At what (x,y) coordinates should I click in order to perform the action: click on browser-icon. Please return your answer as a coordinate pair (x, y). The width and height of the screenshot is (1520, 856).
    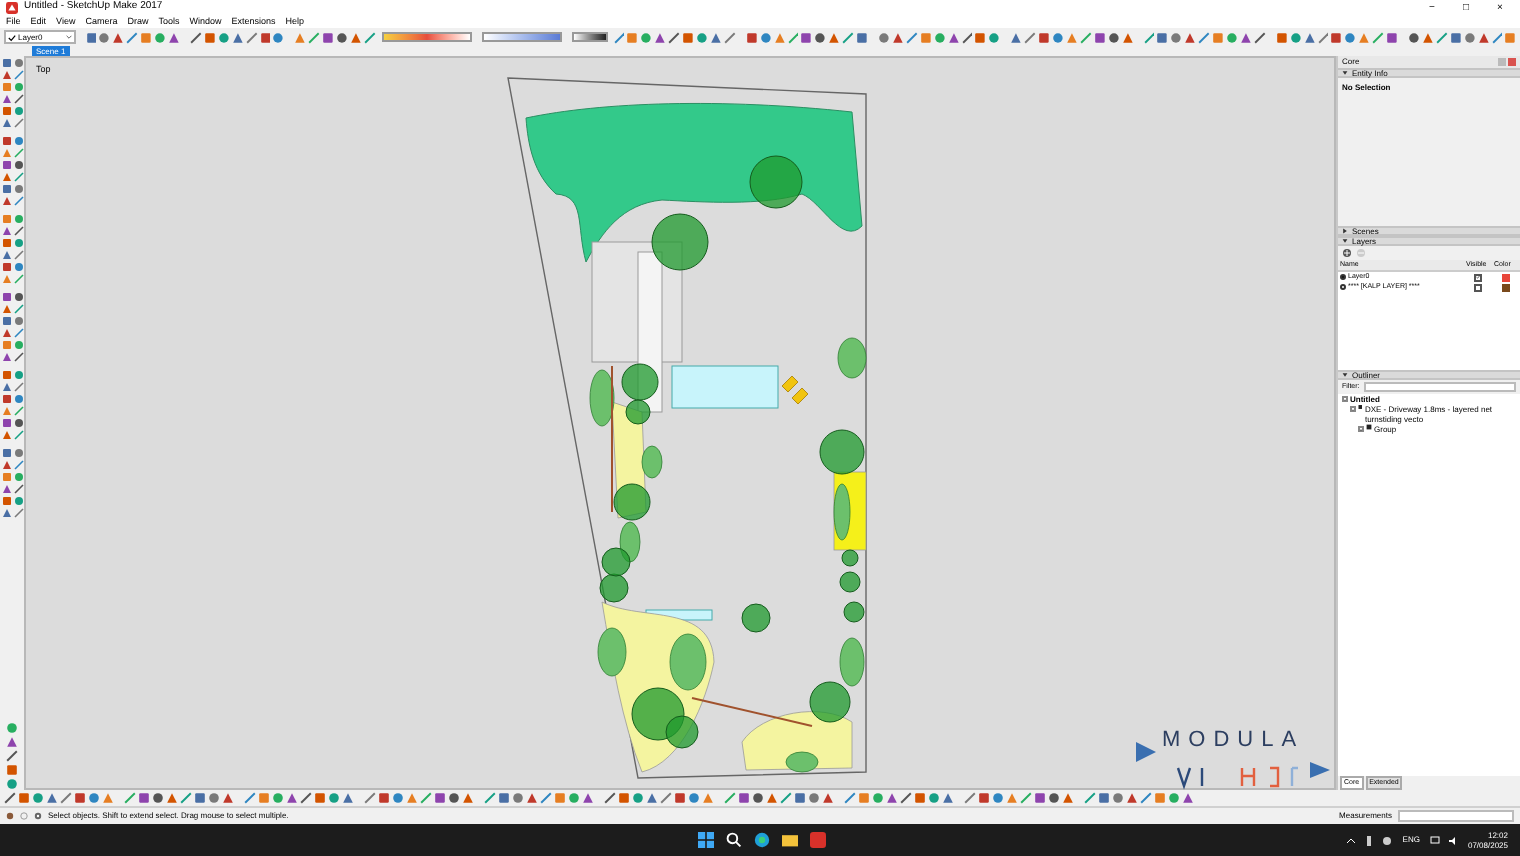
    Looking at the image, I should click on (762, 840).